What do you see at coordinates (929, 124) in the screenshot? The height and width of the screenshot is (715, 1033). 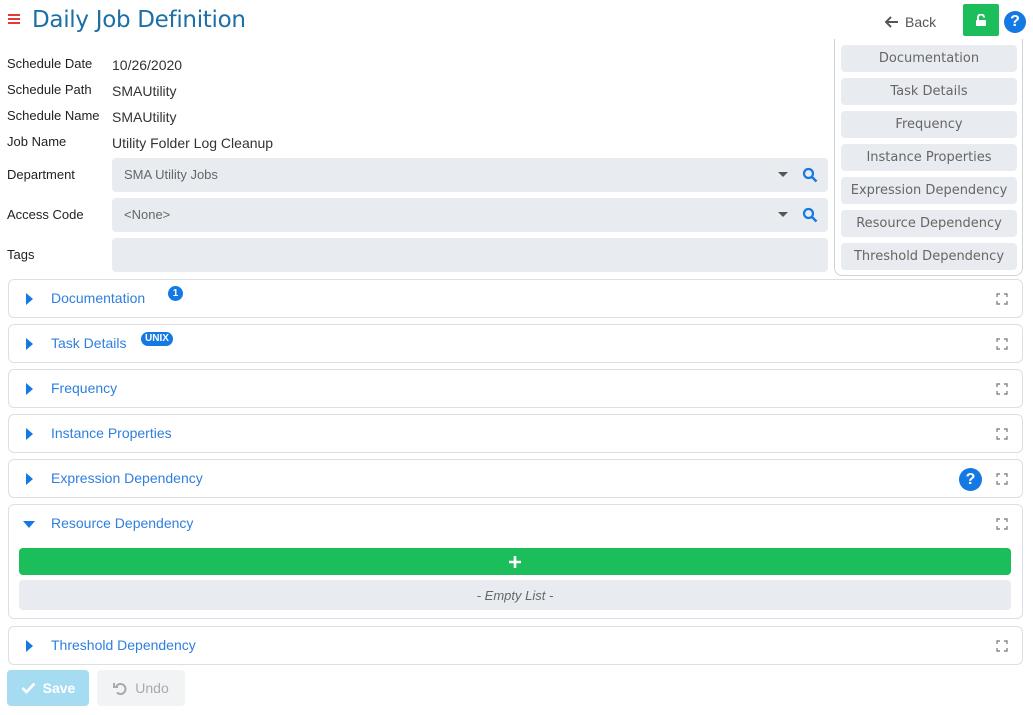 I see `quicknav-frequency: Frequency` at bounding box center [929, 124].